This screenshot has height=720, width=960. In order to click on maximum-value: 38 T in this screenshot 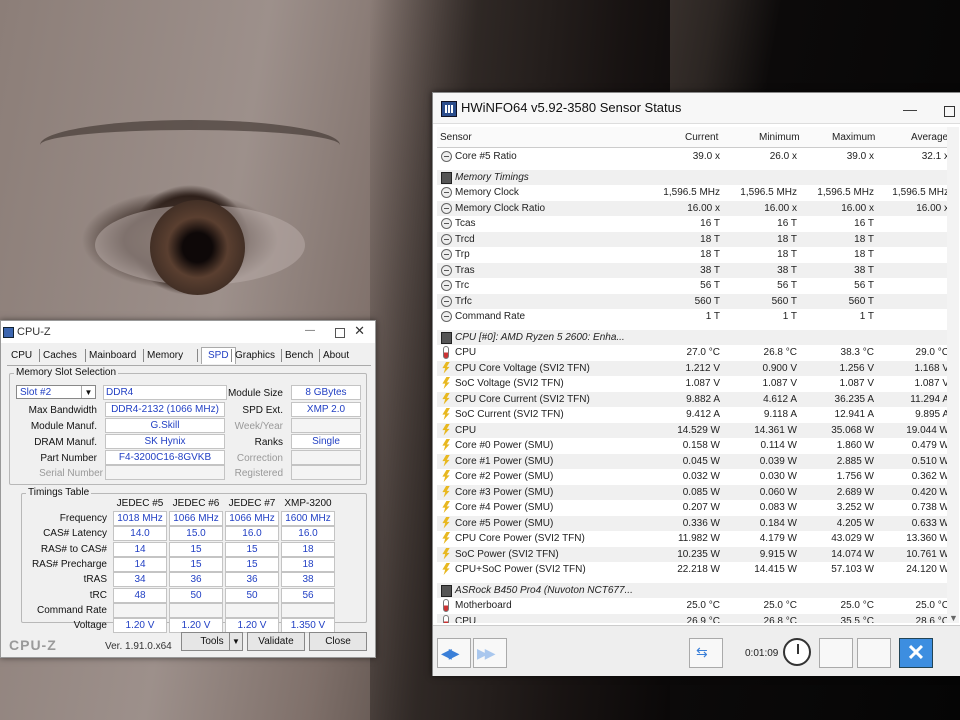, I will do `click(864, 270)`.